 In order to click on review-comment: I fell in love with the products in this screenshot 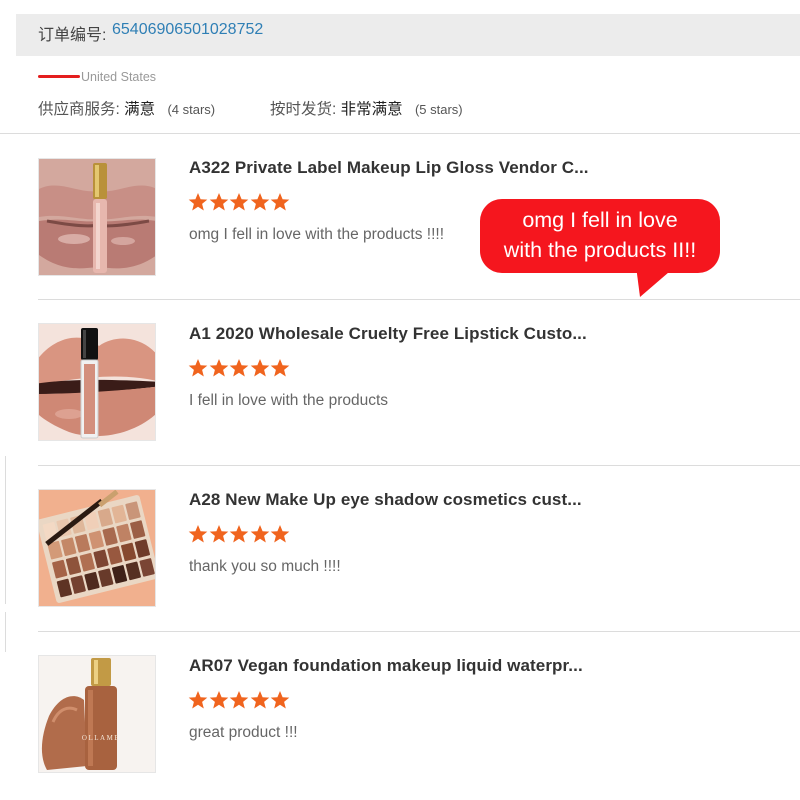, I will do `click(289, 400)`.